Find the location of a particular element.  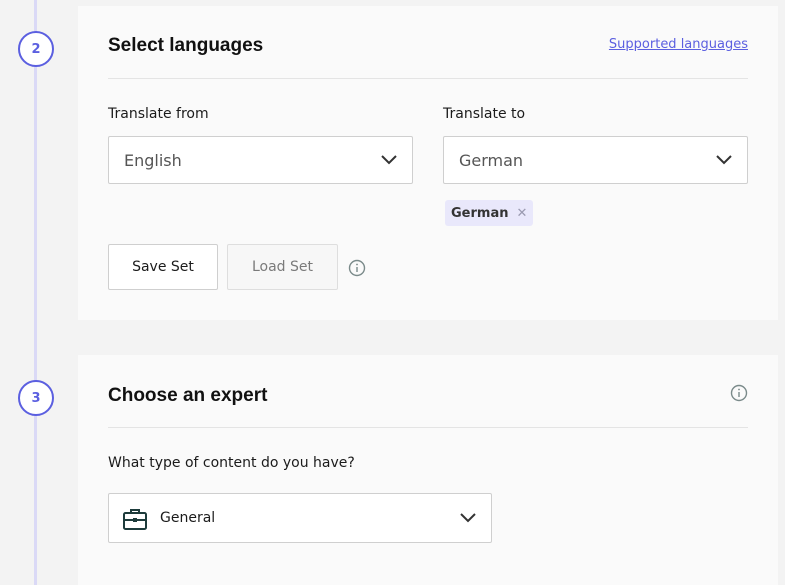

translate-to-select: German is located at coordinates (595, 160).